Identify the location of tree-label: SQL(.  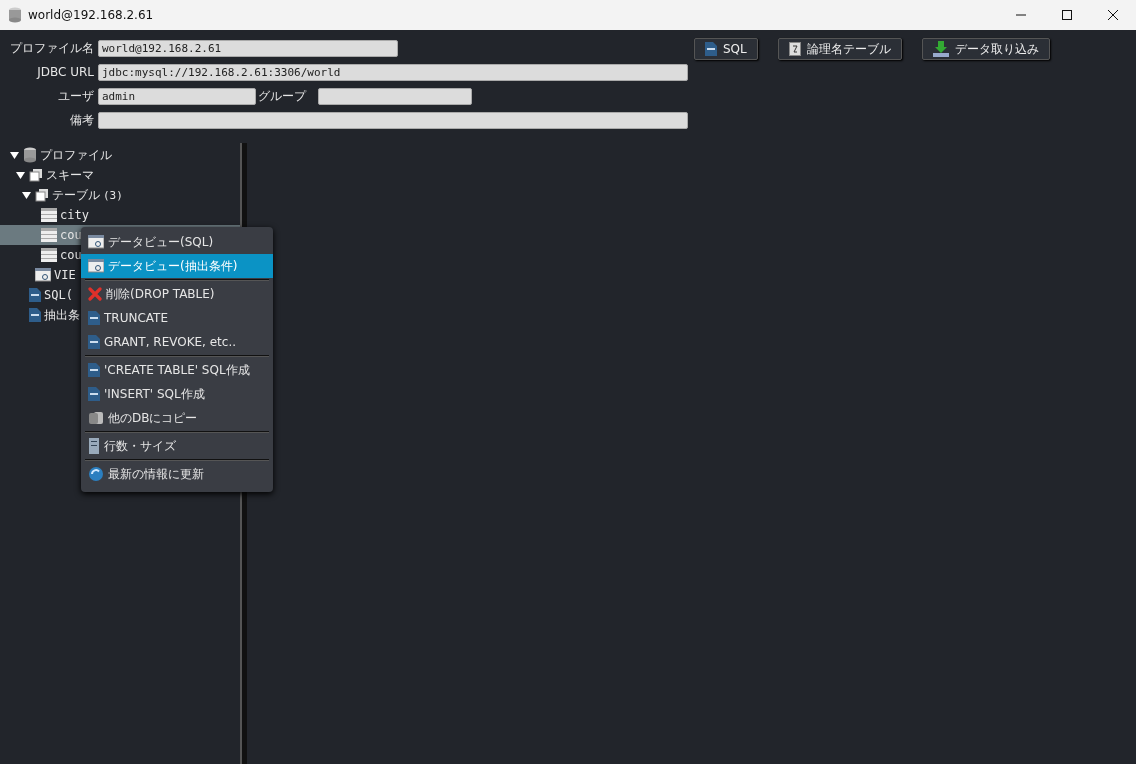
(58, 295).